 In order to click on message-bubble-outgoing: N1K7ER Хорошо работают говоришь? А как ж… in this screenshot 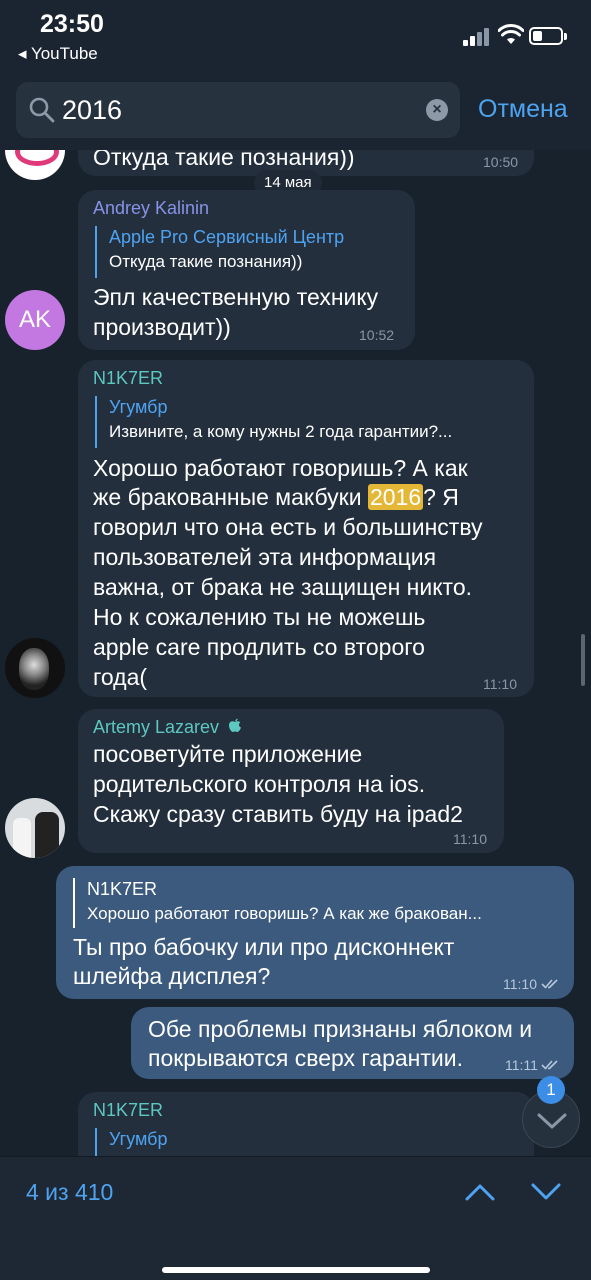, I will do `click(315, 932)`.